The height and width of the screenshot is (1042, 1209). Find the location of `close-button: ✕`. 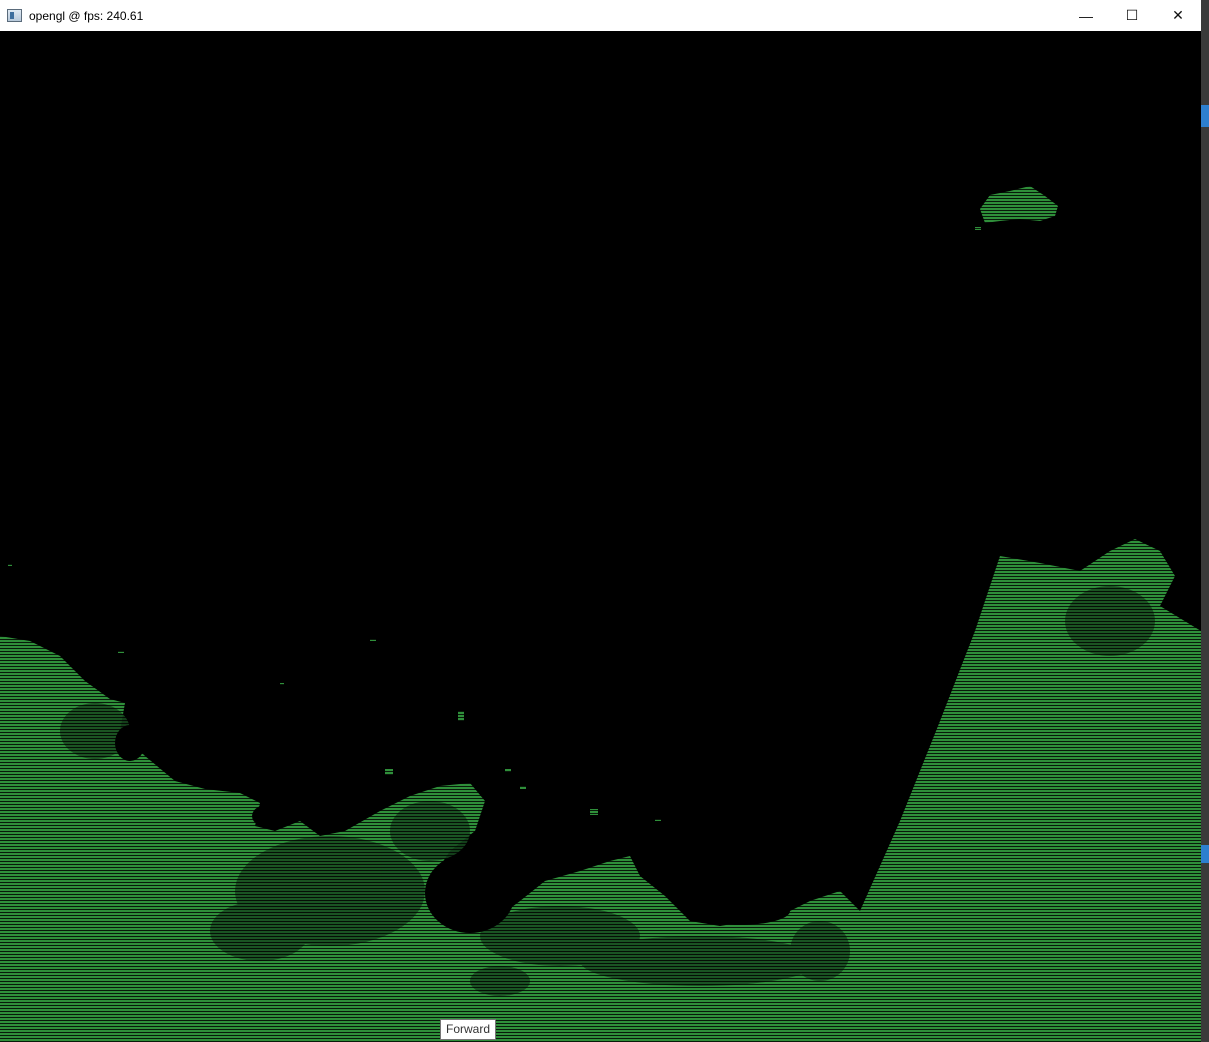

close-button: ✕ is located at coordinates (1178, 15).